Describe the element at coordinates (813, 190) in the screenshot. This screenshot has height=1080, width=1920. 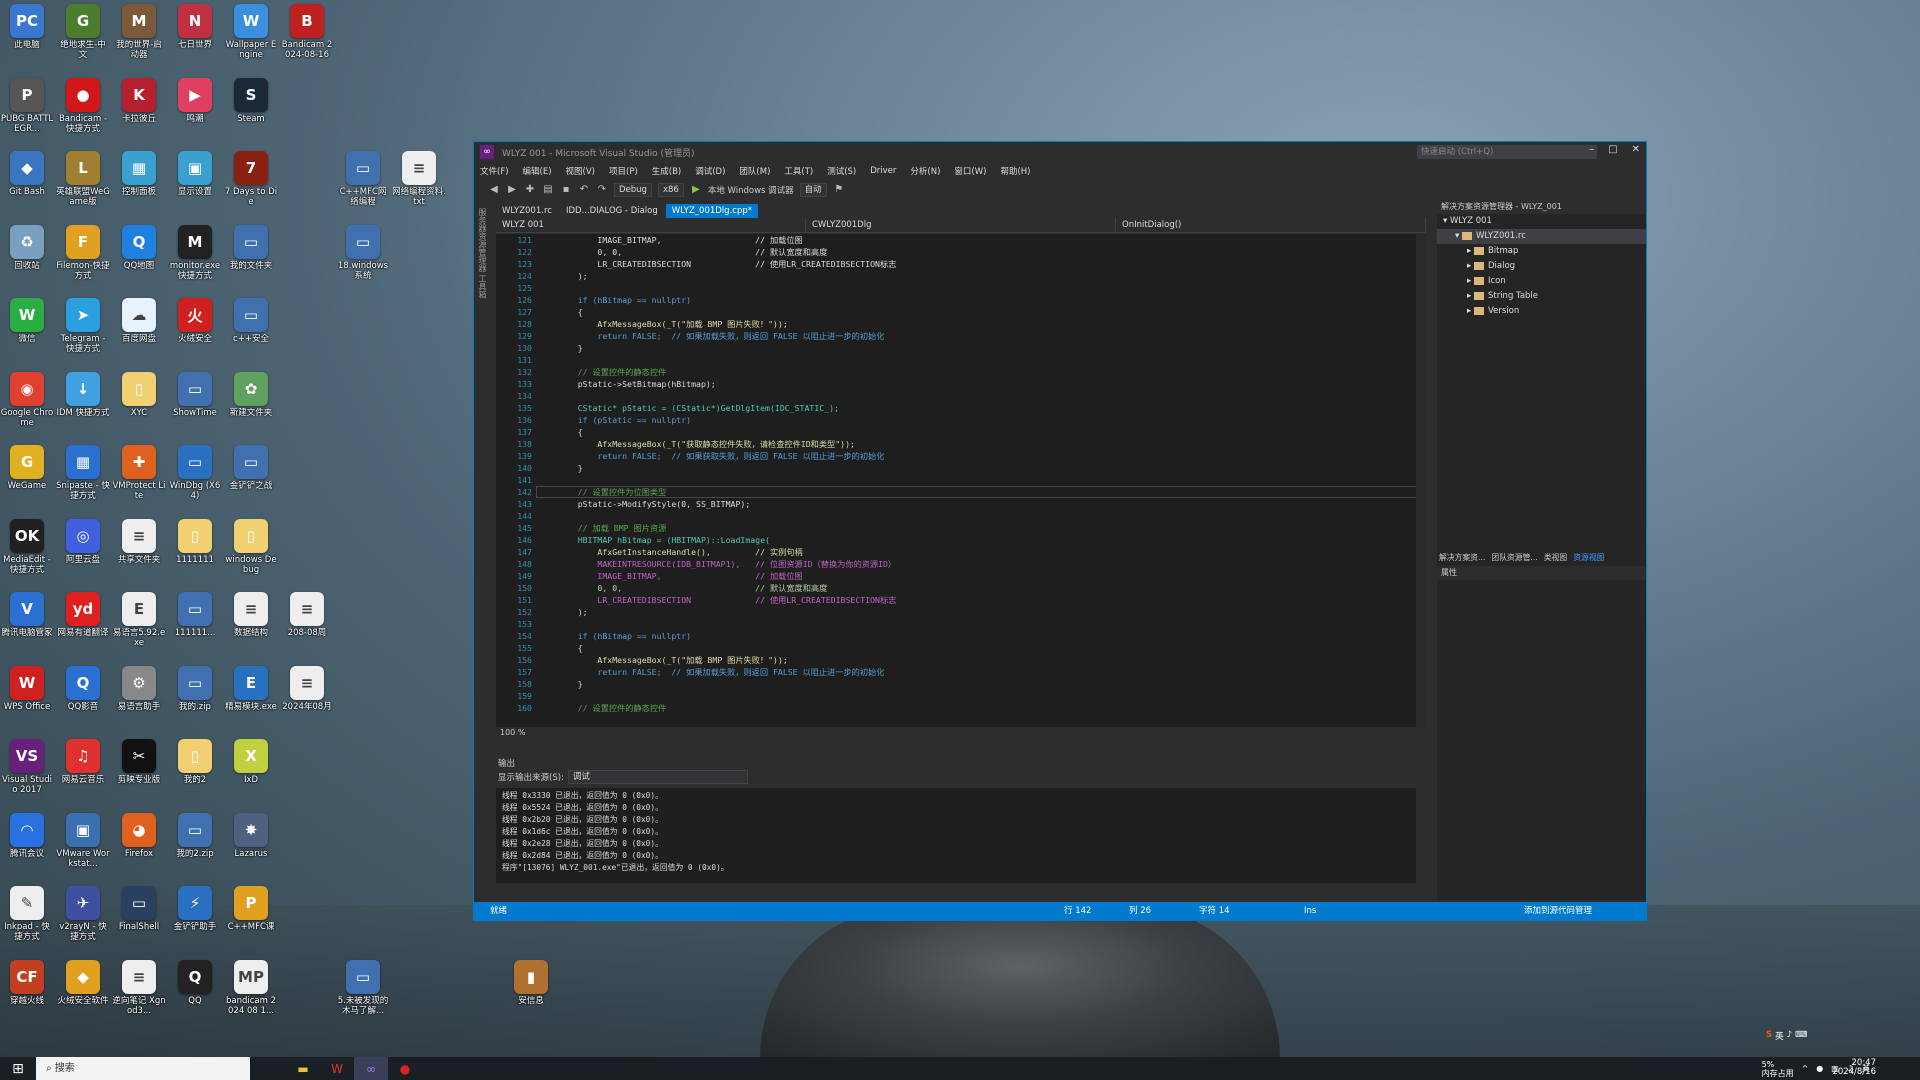
I see `debug-mode-dropdown: 自动` at that location.